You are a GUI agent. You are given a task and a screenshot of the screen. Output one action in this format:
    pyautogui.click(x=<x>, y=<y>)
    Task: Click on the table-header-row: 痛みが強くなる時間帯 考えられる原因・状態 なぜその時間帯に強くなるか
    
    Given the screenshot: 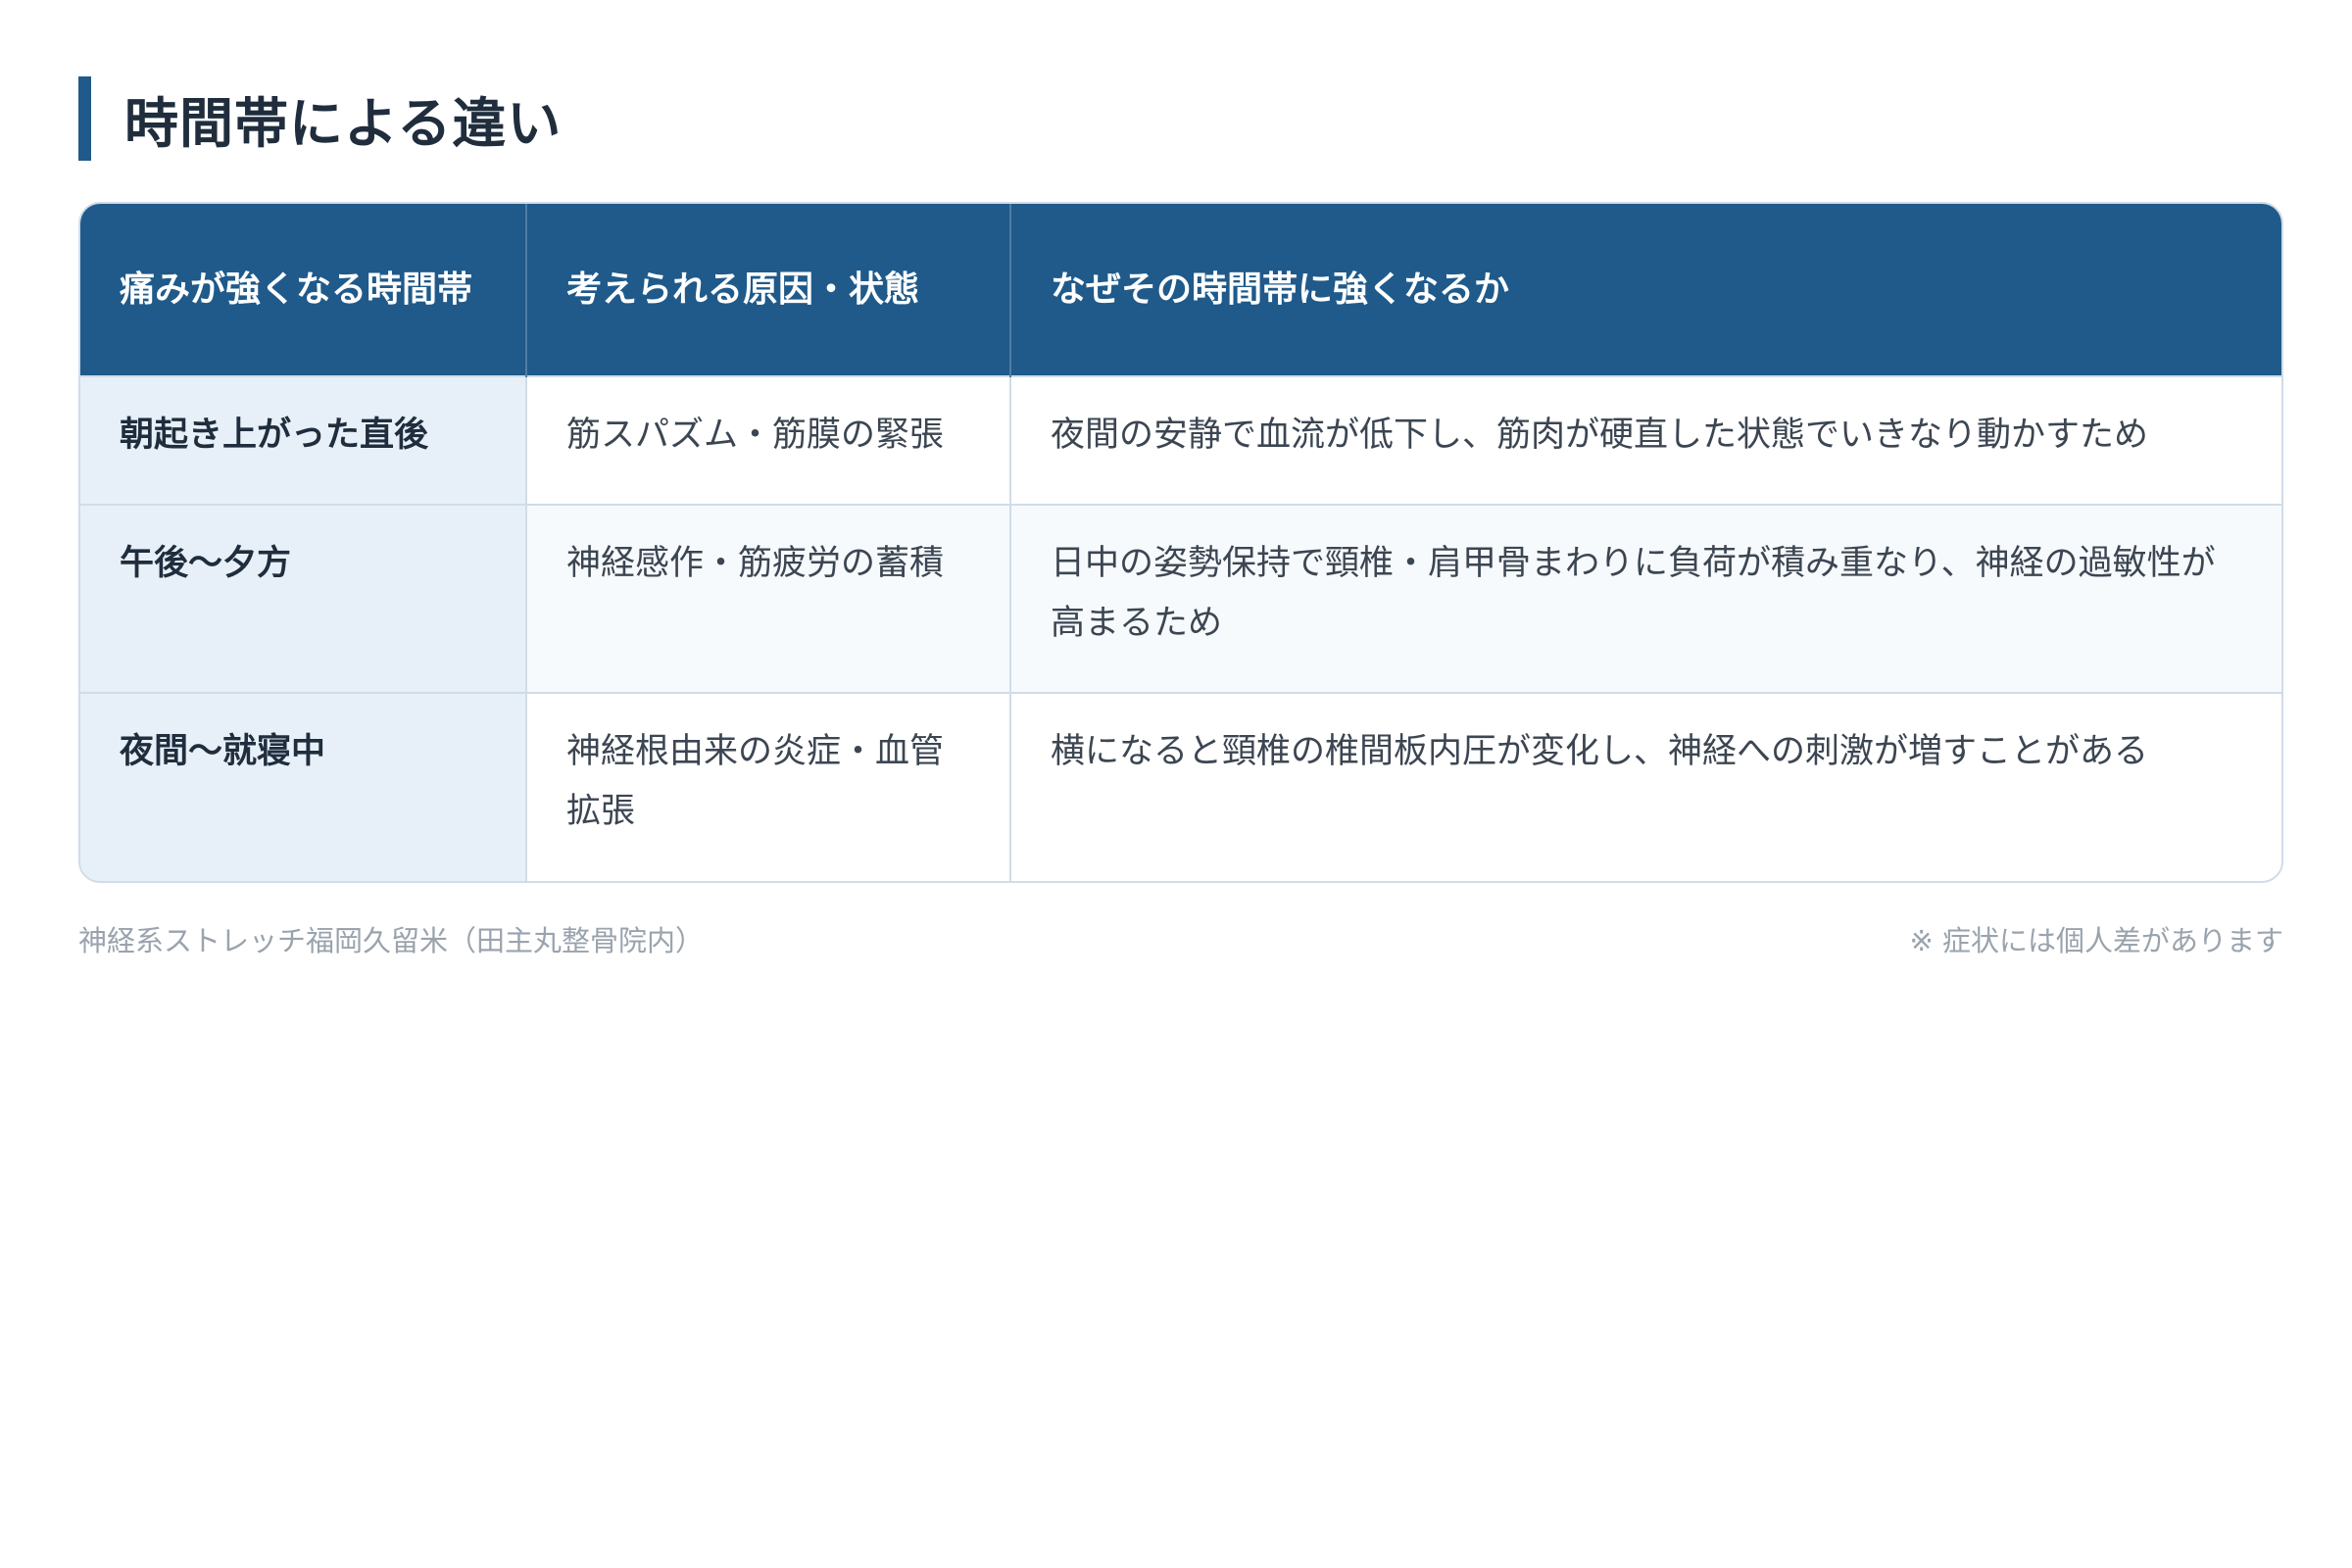 What is the action you would take?
    pyautogui.click(x=1180, y=290)
    